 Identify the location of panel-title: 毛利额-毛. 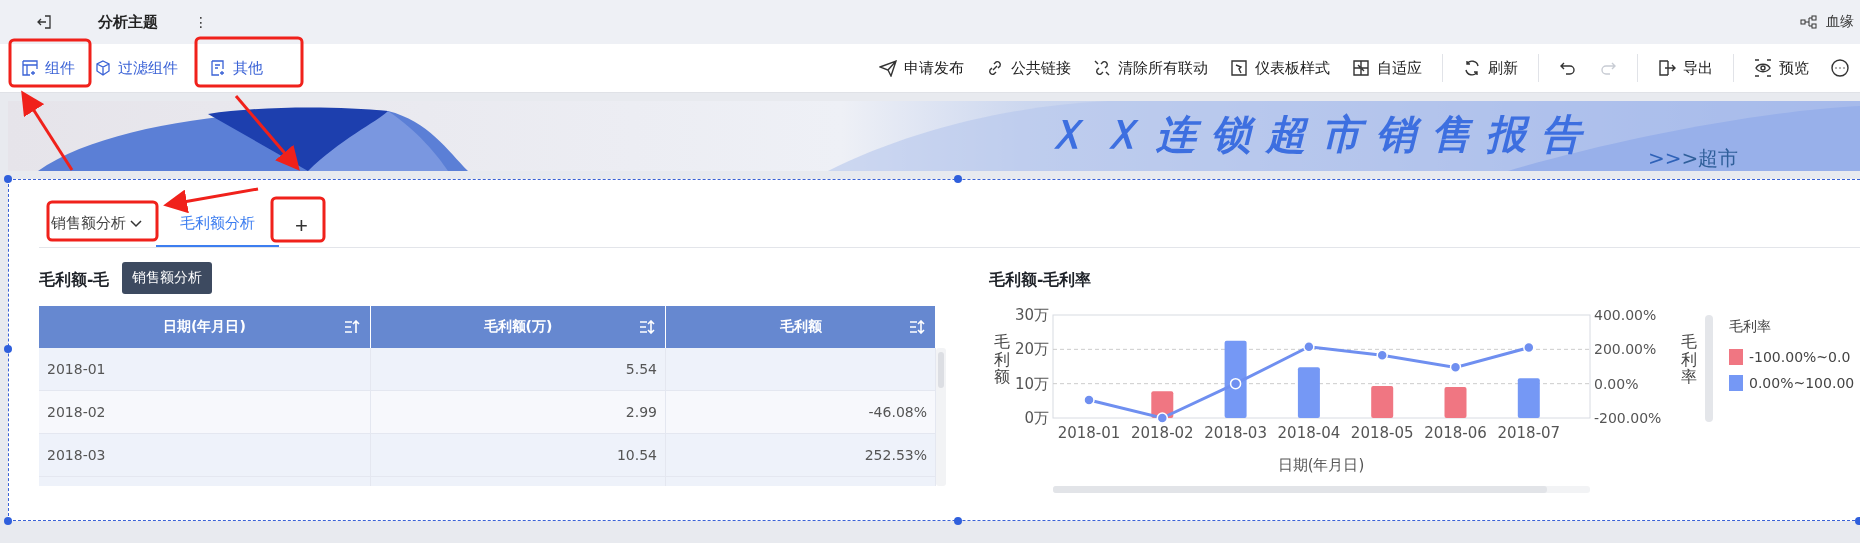
(74, 280).